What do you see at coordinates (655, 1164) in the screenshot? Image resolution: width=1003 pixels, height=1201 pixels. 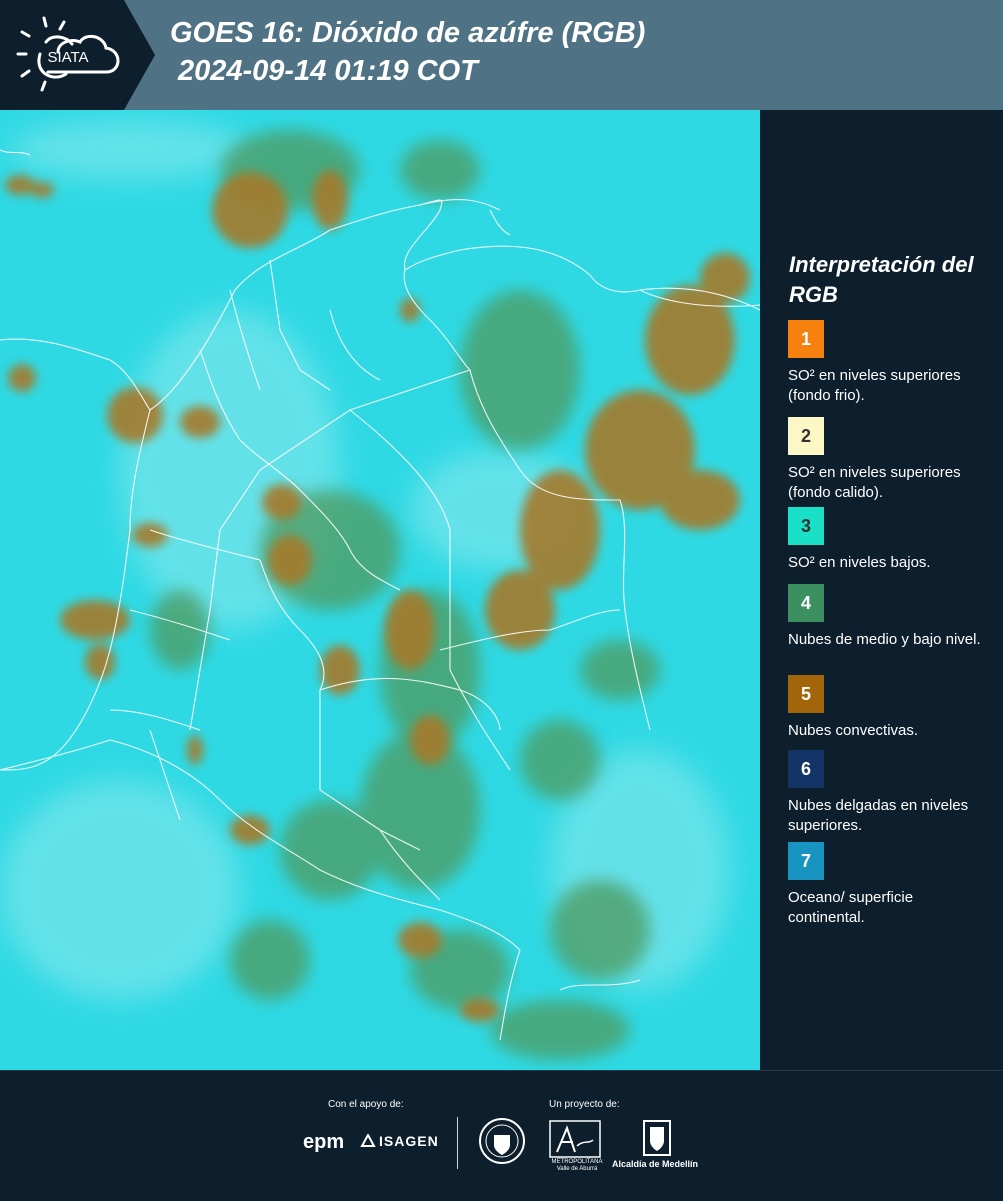 I see `alcaldia-text: Alcaldía de Medellín` at bounding box center [655, 1164].